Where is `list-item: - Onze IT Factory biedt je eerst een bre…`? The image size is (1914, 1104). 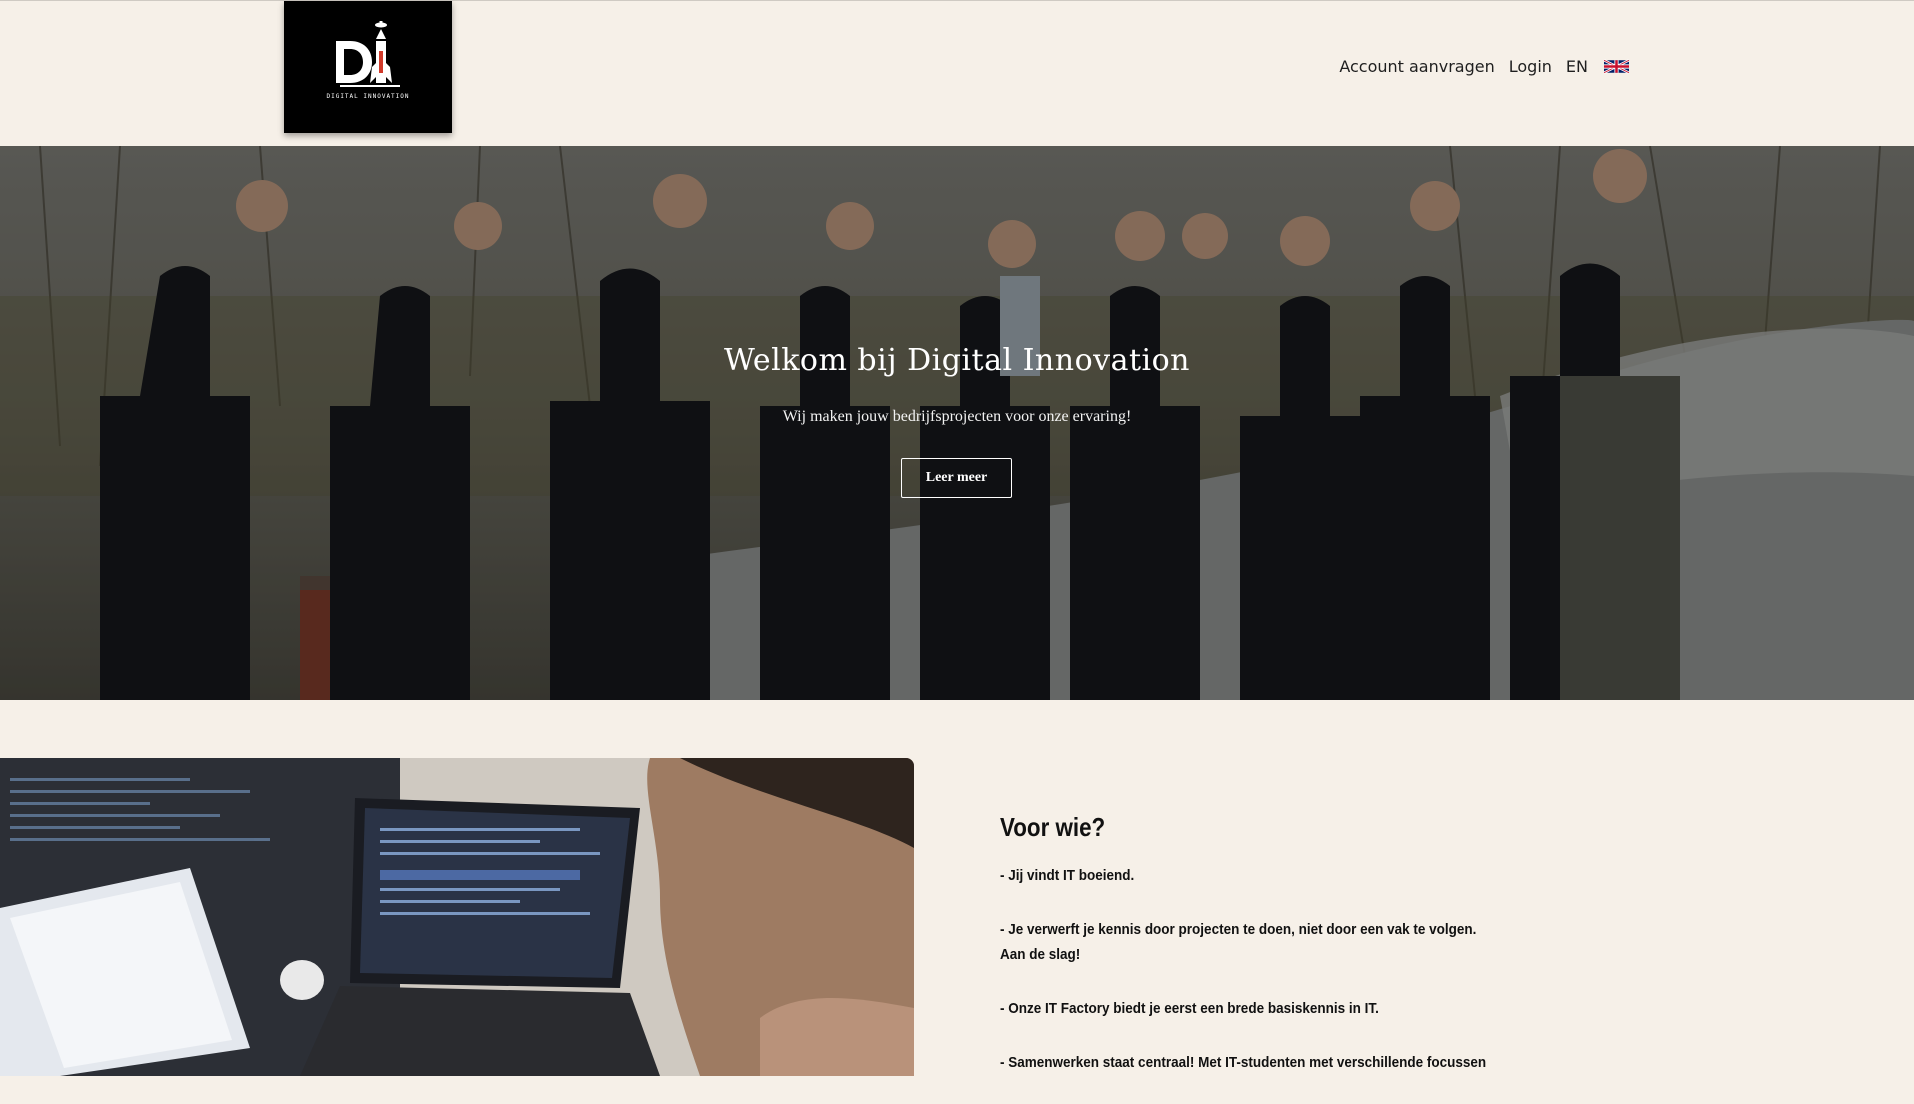
list-item: - Onze IT Factory biedt je eerst een bre… is located at coordinates (1189, 1008).